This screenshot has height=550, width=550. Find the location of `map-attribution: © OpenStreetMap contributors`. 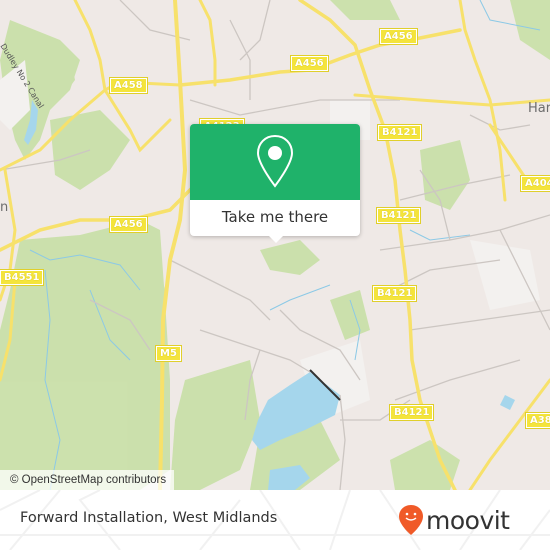

map-attribution: © OpenStreetMap contributors is located at coordinates (87, 480).